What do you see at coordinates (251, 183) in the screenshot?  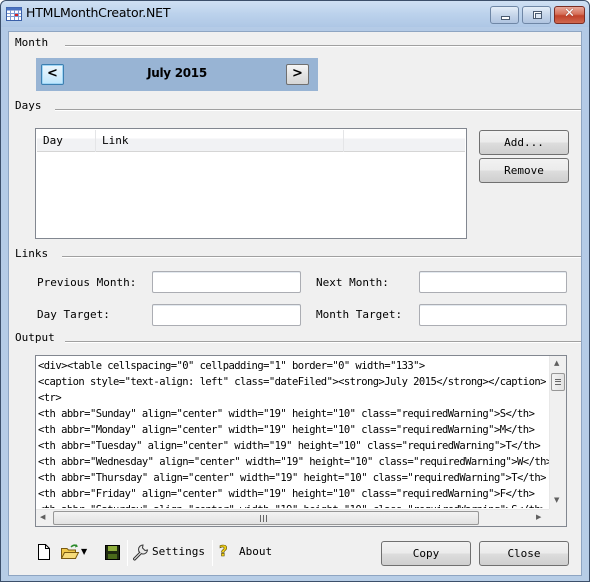 I see `days-list: Day Link` at bounding box center [251, 183].